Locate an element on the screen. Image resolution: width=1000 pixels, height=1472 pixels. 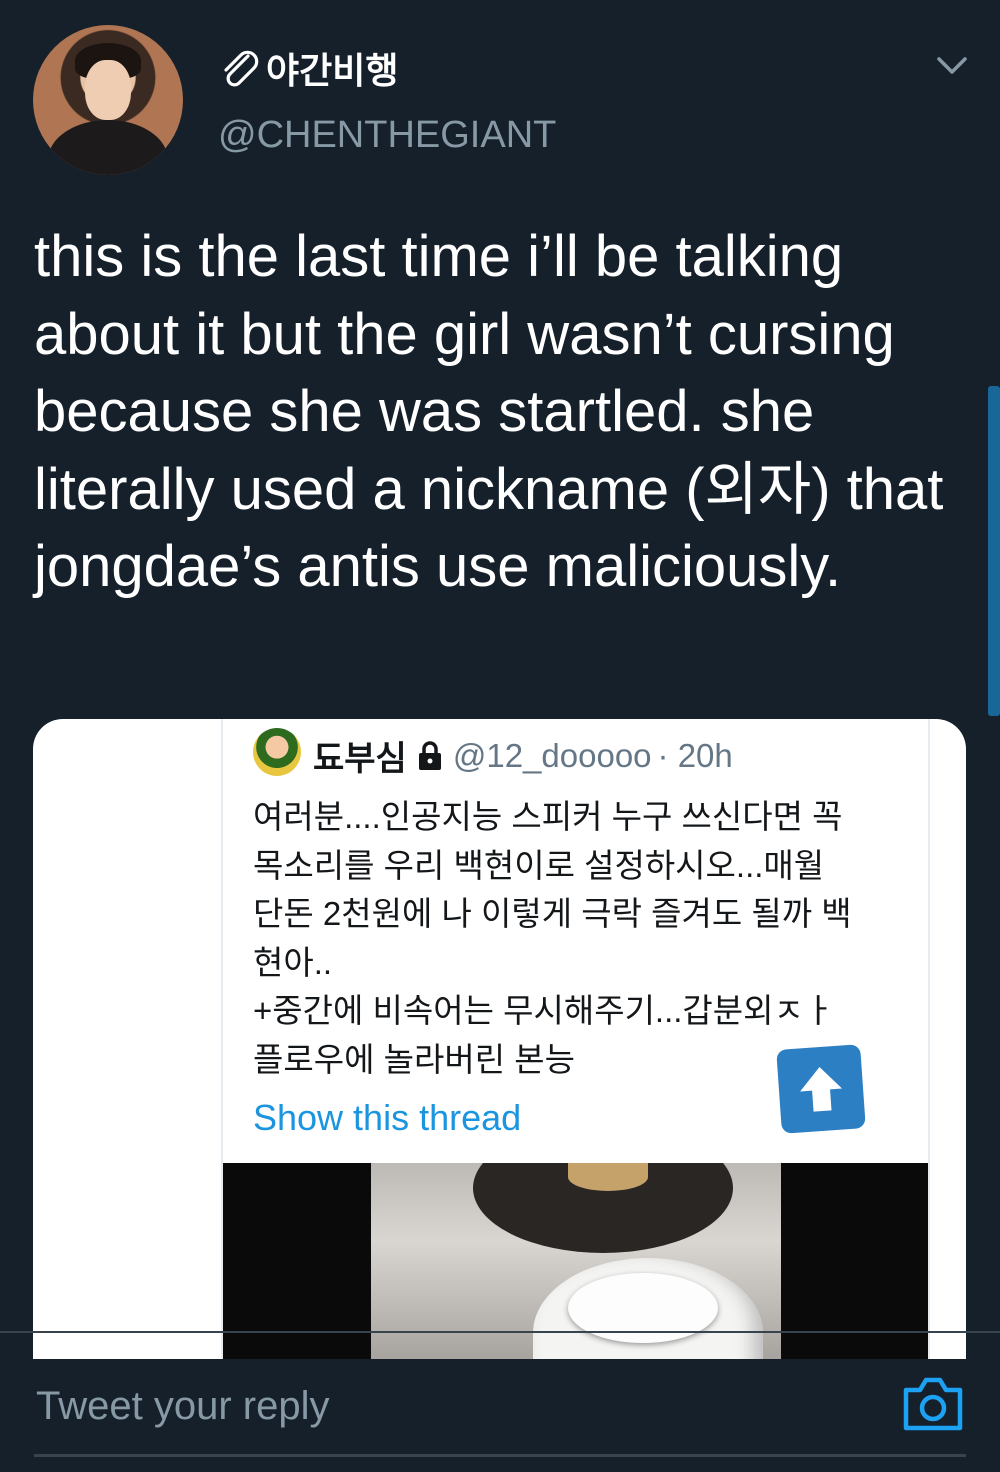
avatar-face is located at coordinates (108, 90).